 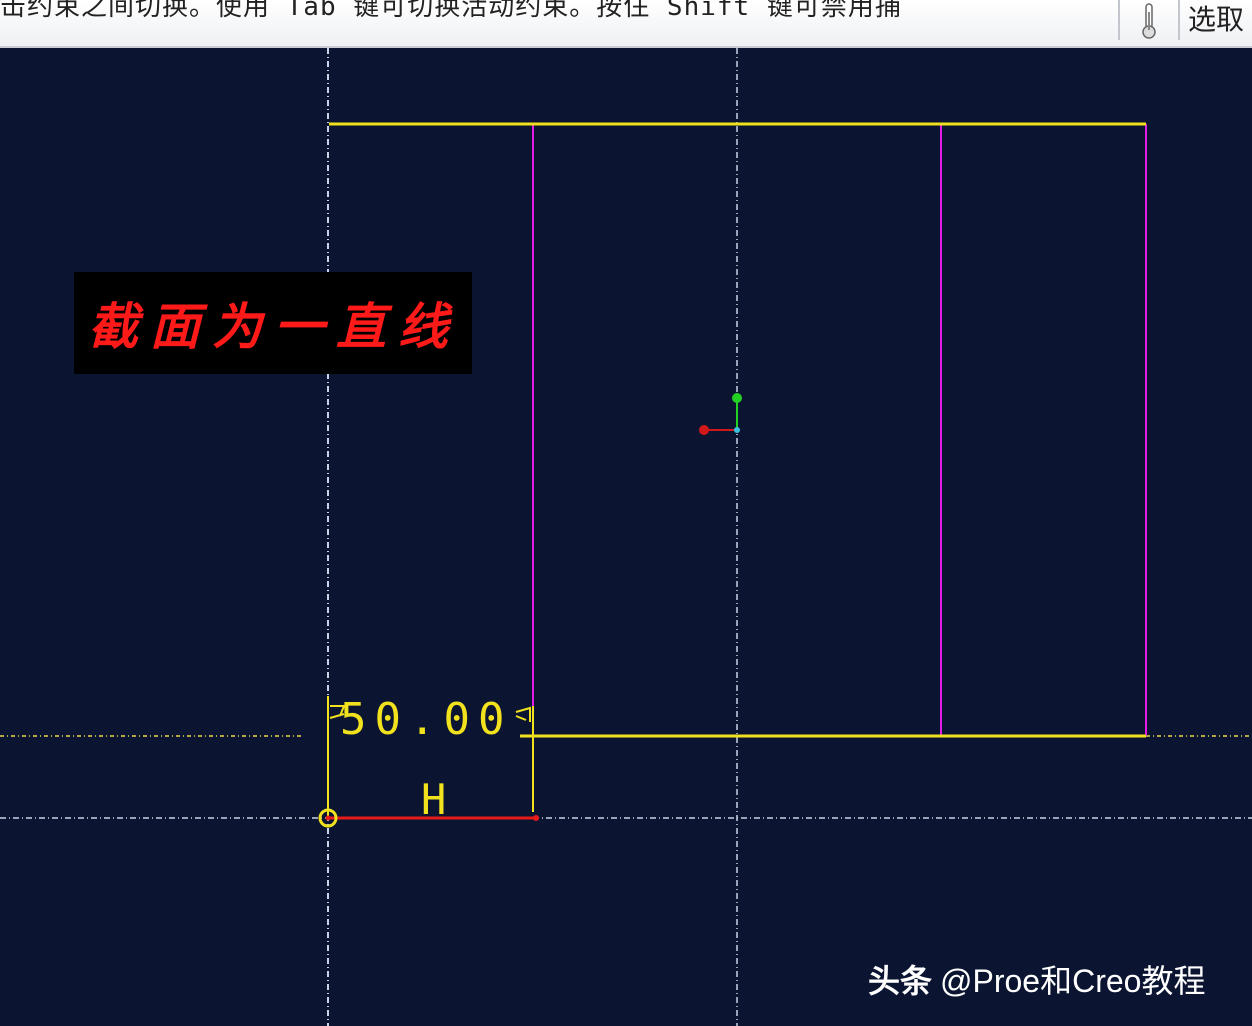 I want to click on status-prompt: 击约束之间切换。使用 Tab 键可切换活动约束。按住 Shift 键可禁用捕, so click(x=451, y=11).